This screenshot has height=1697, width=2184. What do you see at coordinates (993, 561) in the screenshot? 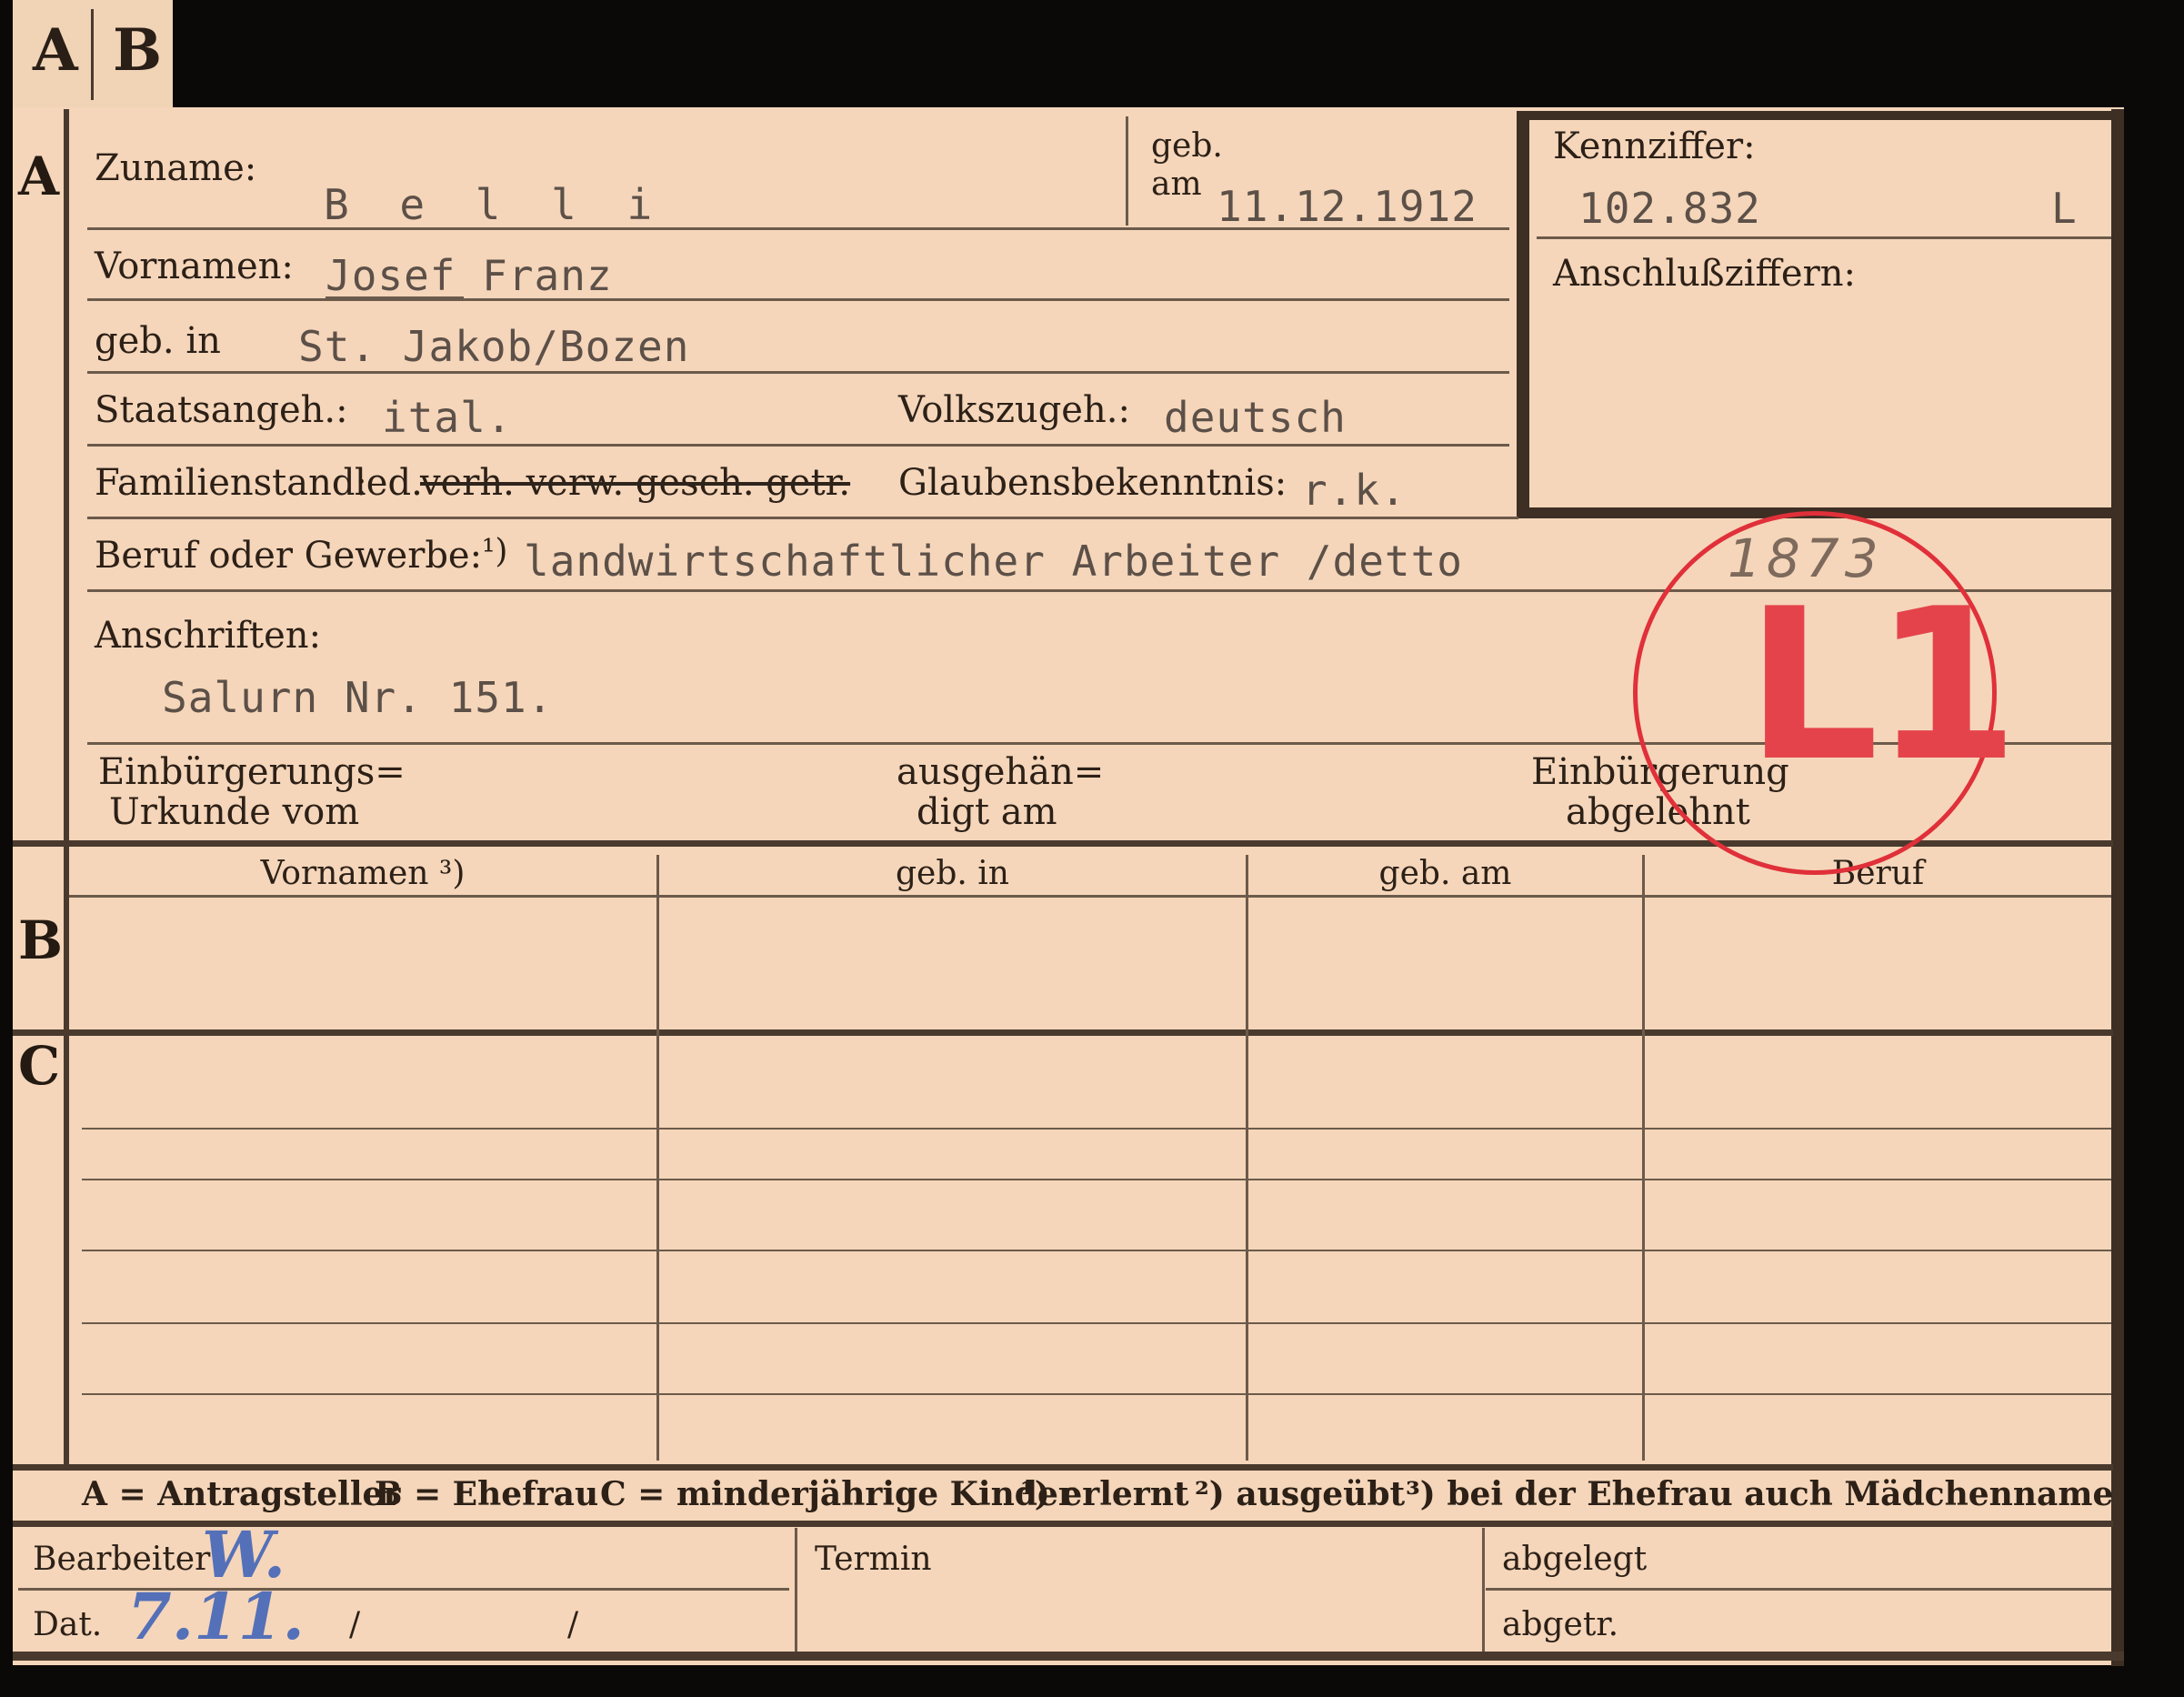
I see `beruf-value: landwirtschaftlicher Arbeiter /detto` at bounding box center [993, 561].